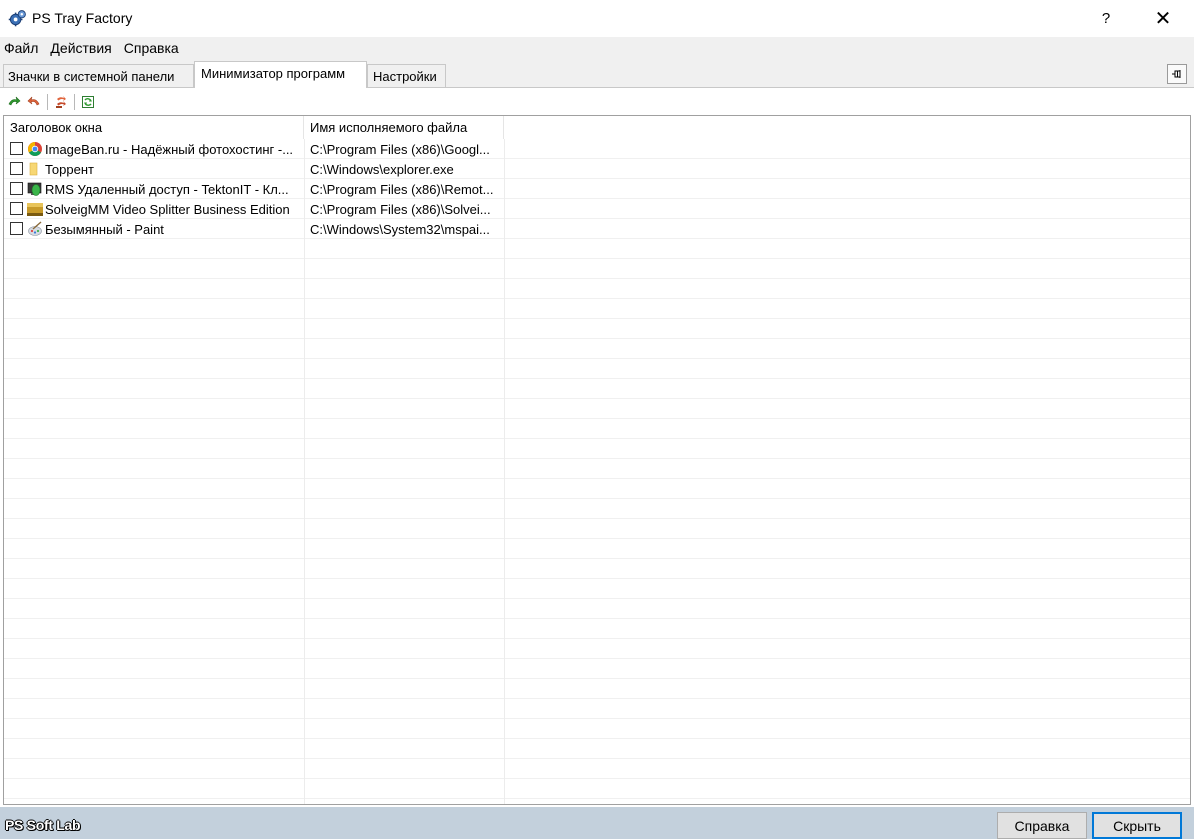 The width and height of the screenshot is (1194, 839). I want to click on refresh-button, so click(88, 102).